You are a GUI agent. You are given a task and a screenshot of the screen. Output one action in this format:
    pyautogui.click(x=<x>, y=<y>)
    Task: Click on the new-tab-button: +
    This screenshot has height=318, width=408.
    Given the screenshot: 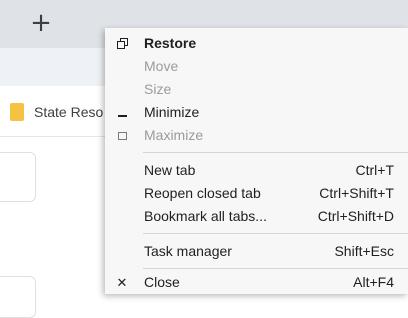 What is the action you would take?
    pyautogui.click(x=41, y=23)
    